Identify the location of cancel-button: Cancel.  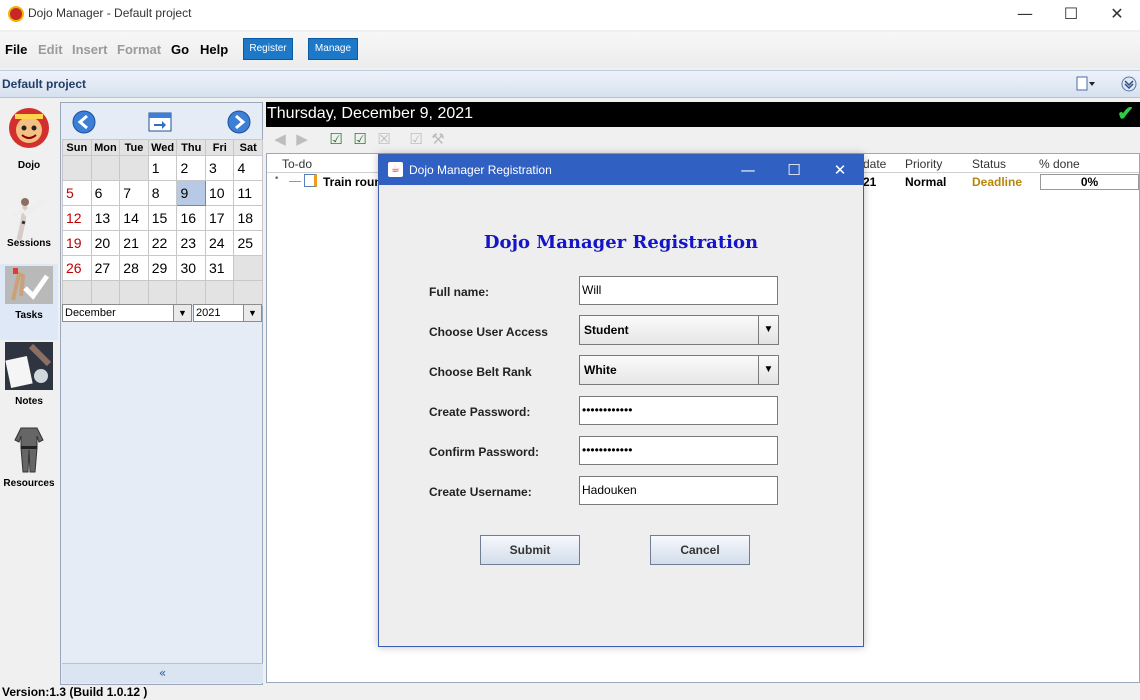
(700, 550).